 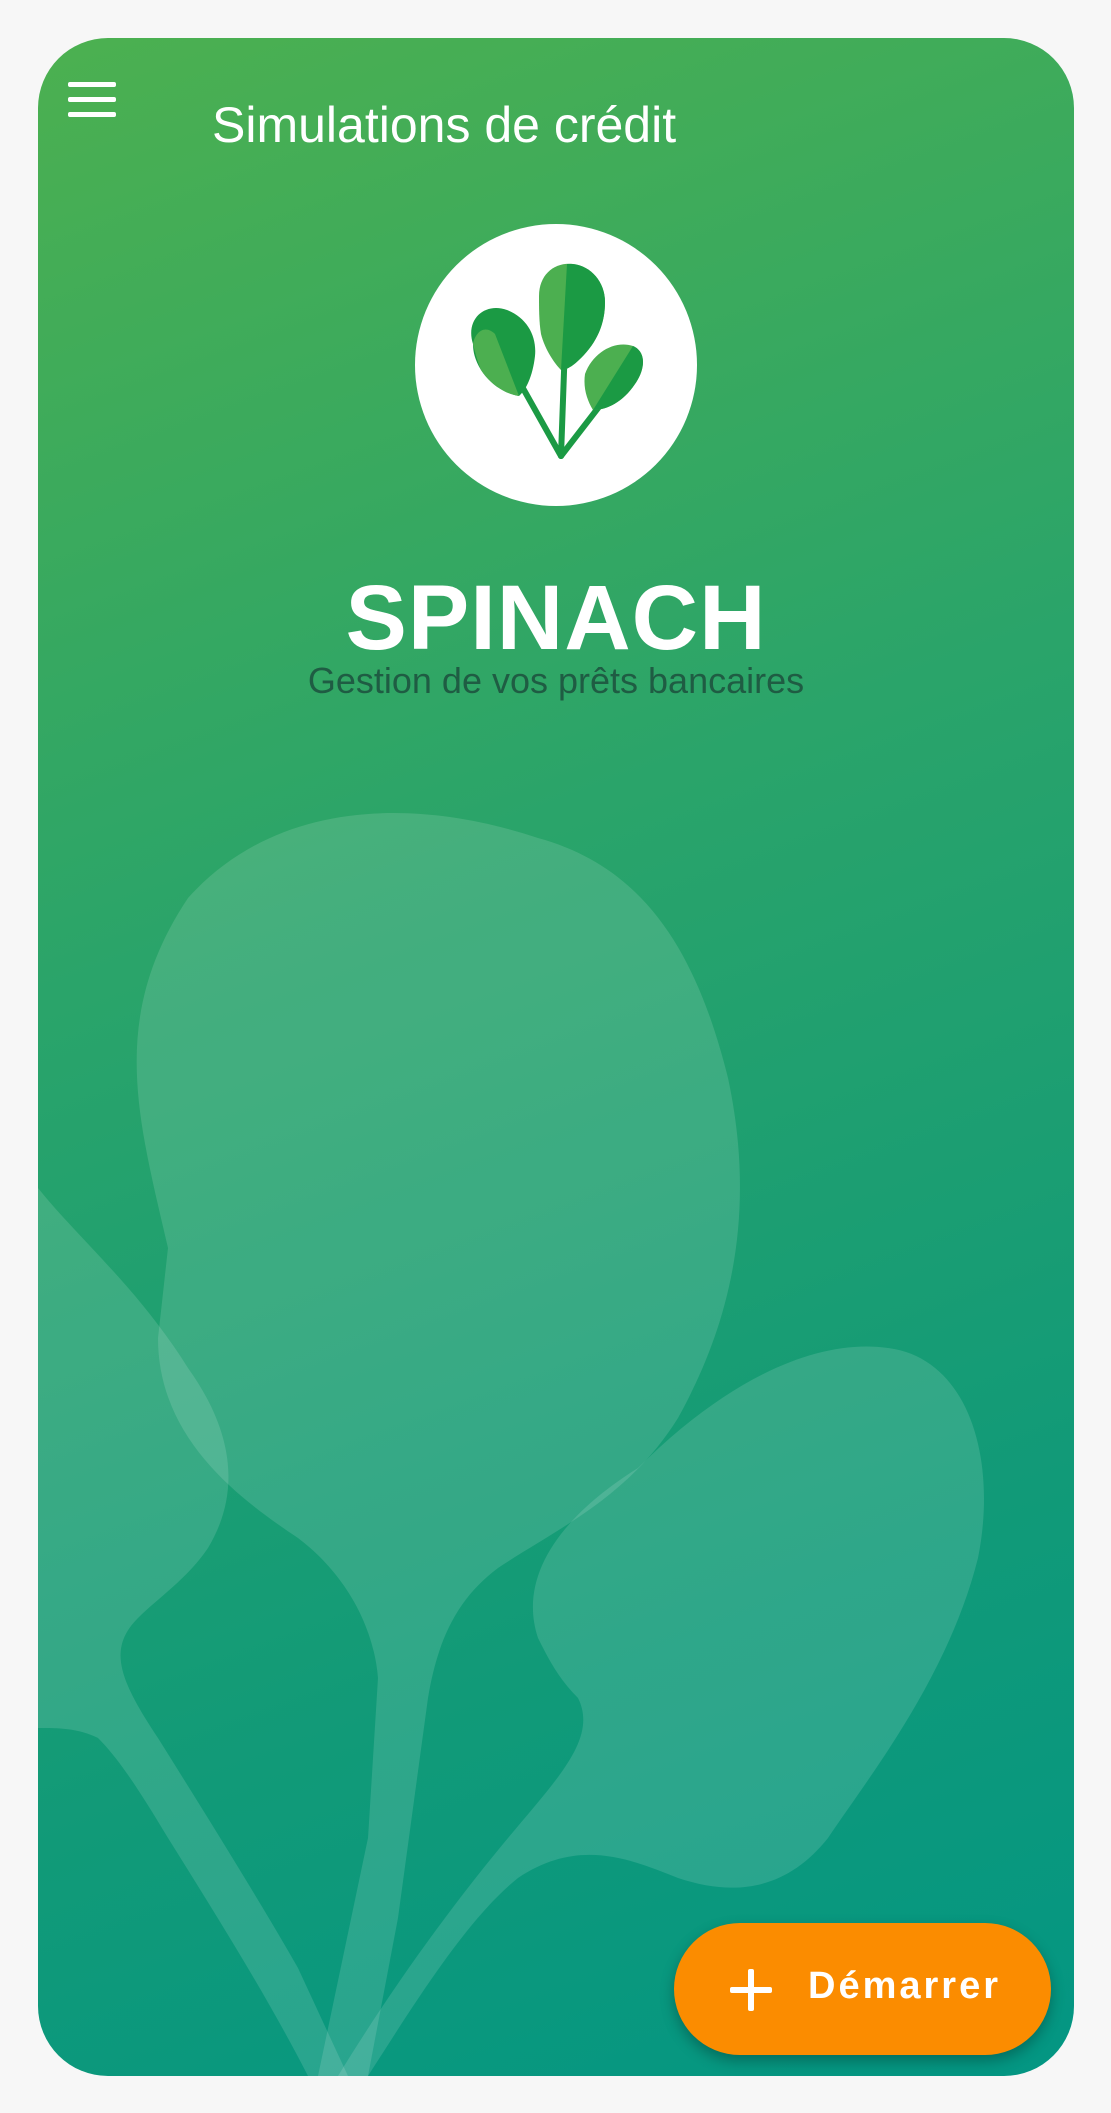 I want to click on app-logo, so click(x=556, y=365).